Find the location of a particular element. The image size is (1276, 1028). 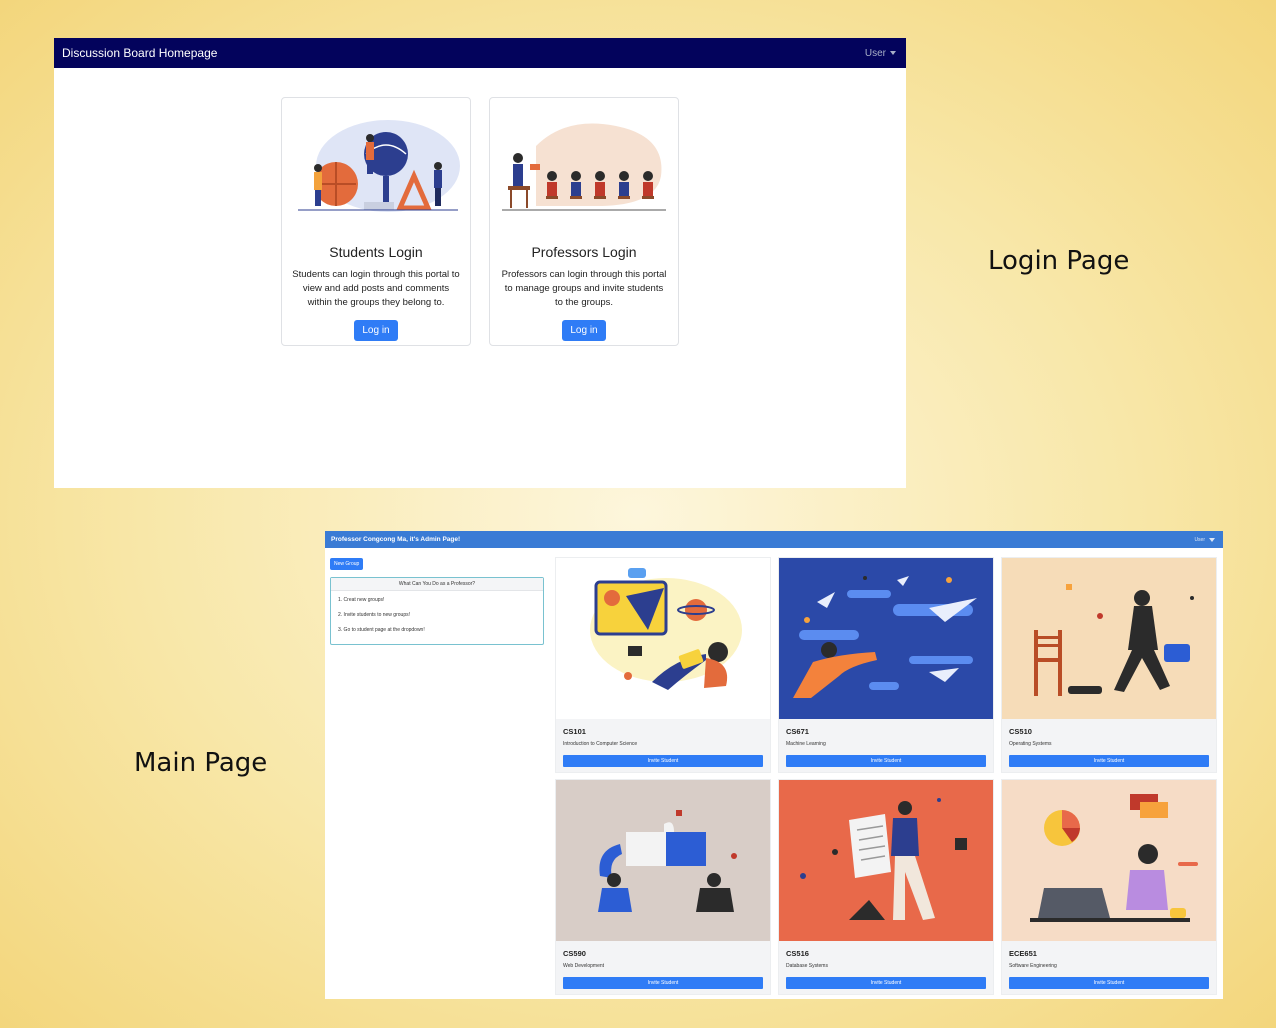

students-login-button: Log in is located at coordinates (376, 330).